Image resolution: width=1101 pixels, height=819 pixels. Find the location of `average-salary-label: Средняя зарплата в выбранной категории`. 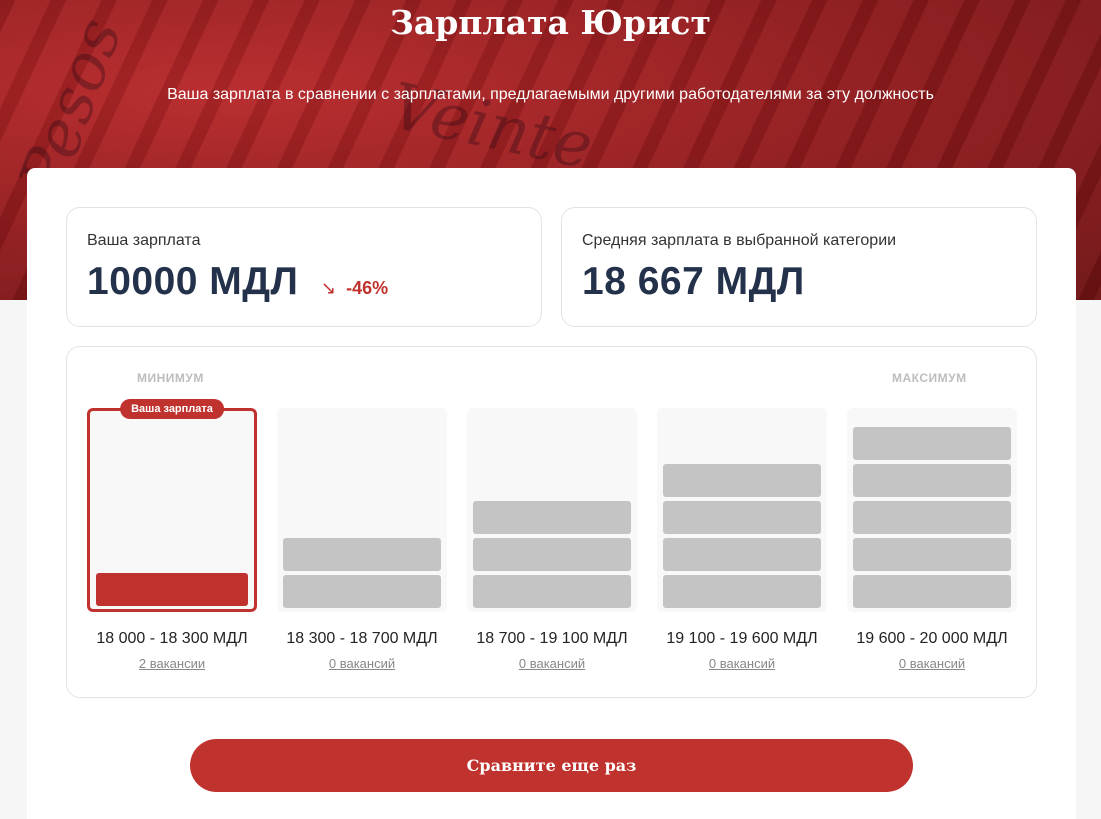

average-salary-label: Средняя зарплата в выбранной категории is located at coordinates (739, 240).